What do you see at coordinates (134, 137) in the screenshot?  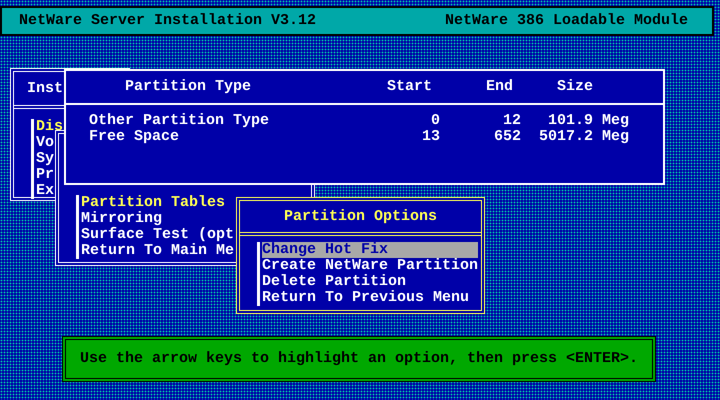 I see `table-cell-text: Free Space` at bounding box center [134, 137].